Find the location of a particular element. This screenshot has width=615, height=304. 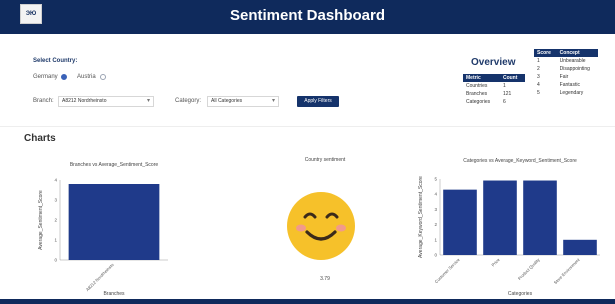

cell: Countries is located at coordinates (477, 86).